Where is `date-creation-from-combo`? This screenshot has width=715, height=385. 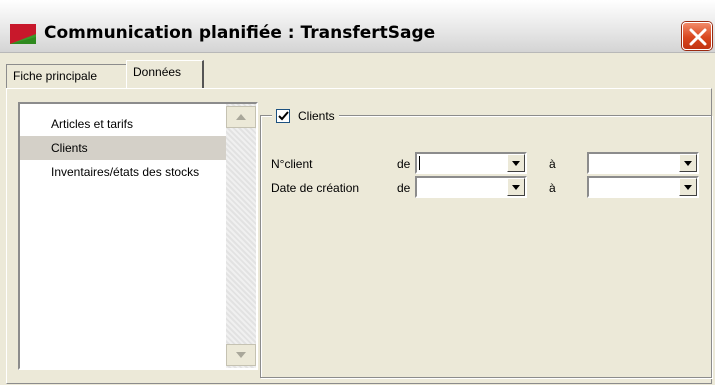
date-creation-from-combo is located at coordinates (471, 187).